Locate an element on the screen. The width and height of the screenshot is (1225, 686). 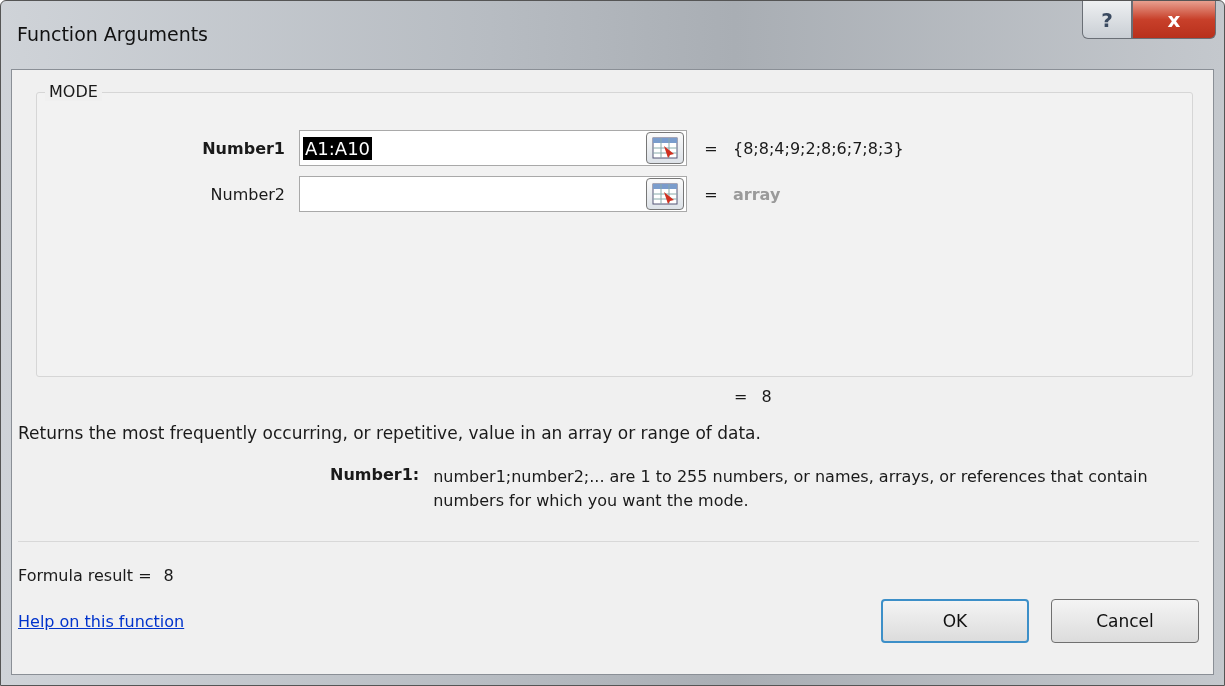
argument-result: array is located at coordinates (757, 194).